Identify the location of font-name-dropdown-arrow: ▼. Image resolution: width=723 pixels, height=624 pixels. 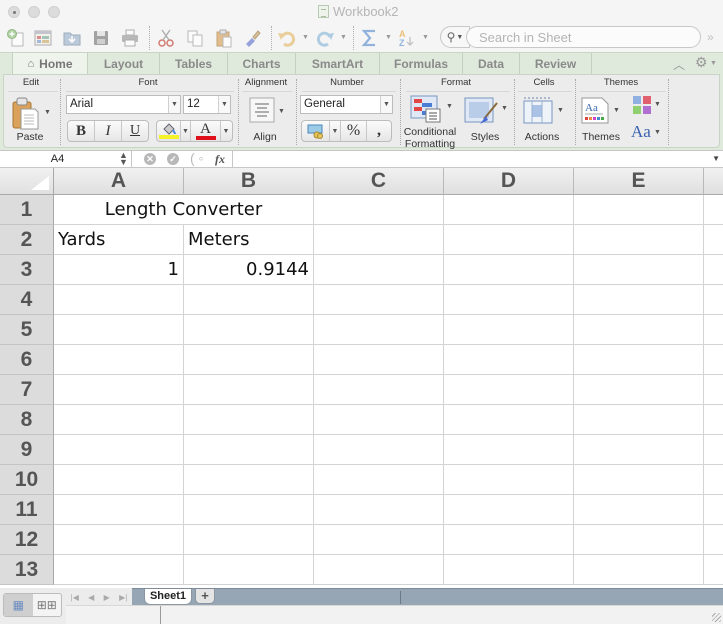
(174, 104).